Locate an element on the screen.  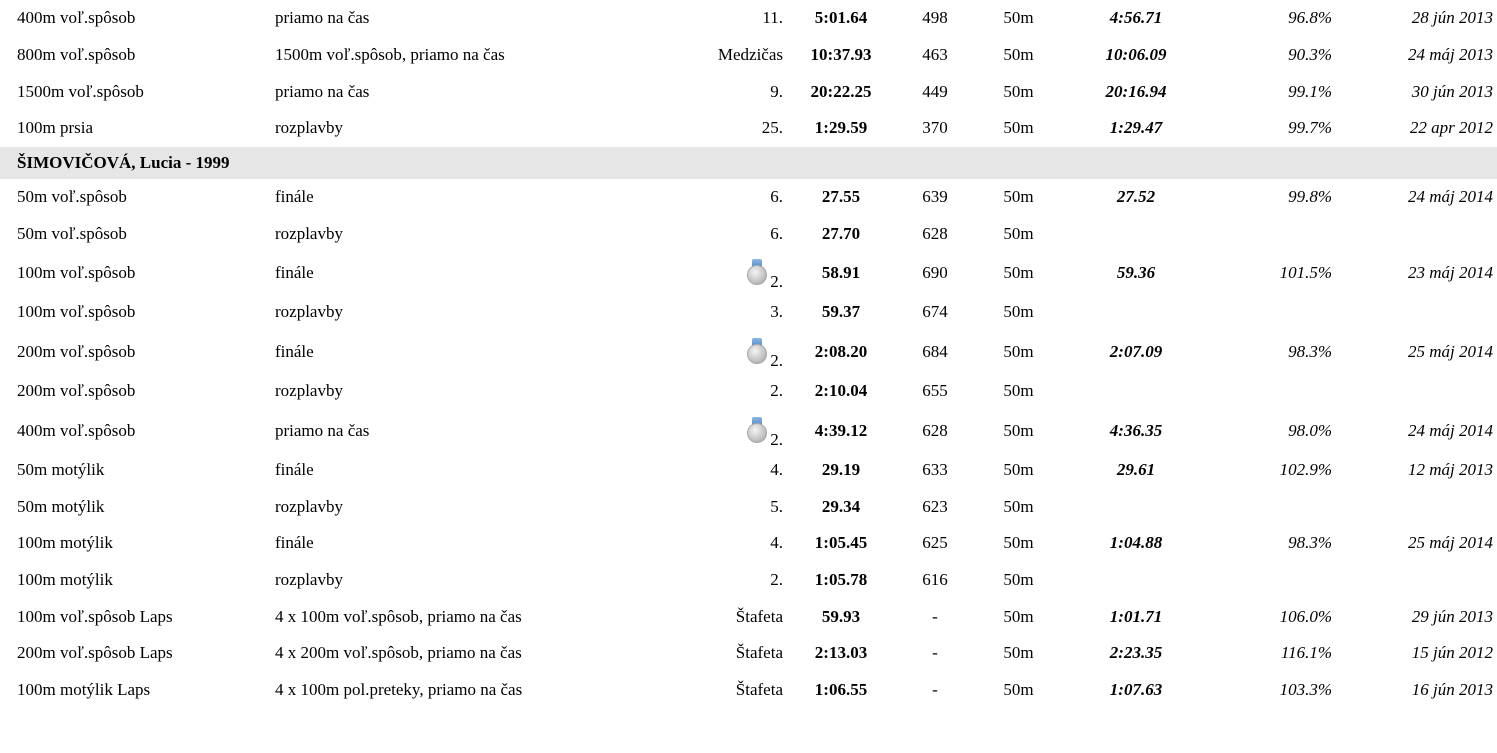
points-cell: 639 is located at coordinates (935, 197).